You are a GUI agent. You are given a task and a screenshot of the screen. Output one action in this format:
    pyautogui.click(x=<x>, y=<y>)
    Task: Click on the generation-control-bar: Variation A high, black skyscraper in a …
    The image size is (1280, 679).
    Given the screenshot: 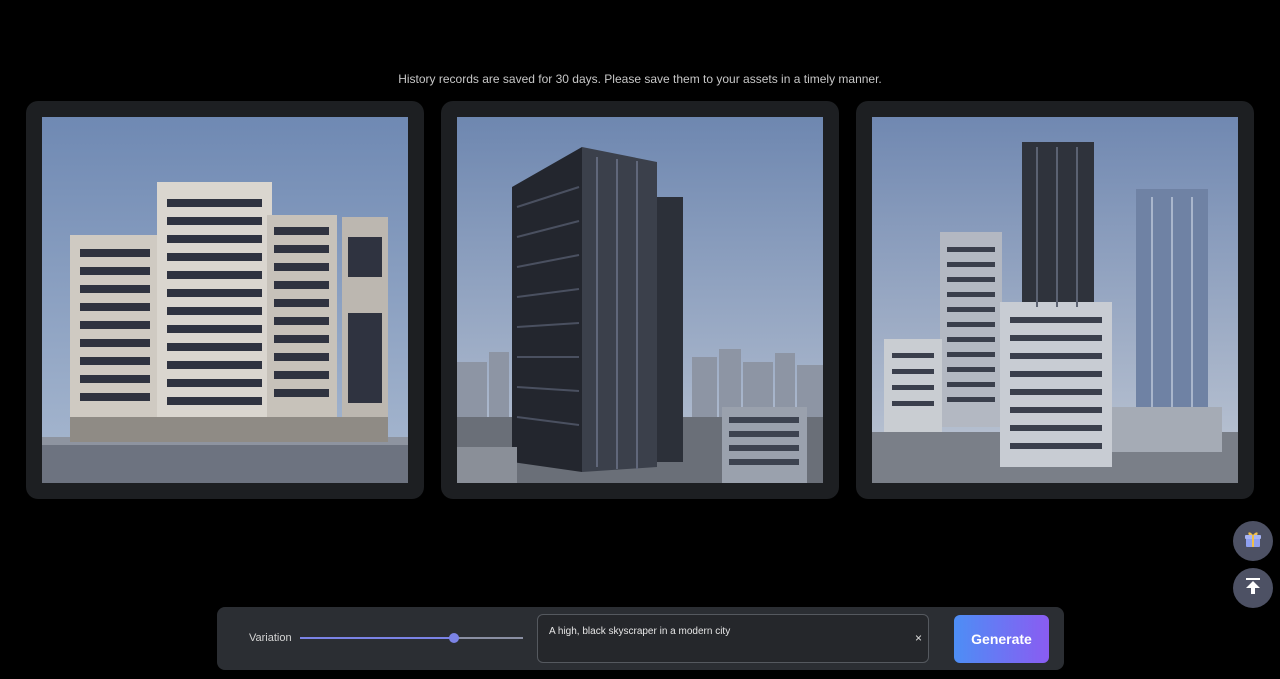 What is the action you would take?
    pyautogui.click(x=640, y=638)
    